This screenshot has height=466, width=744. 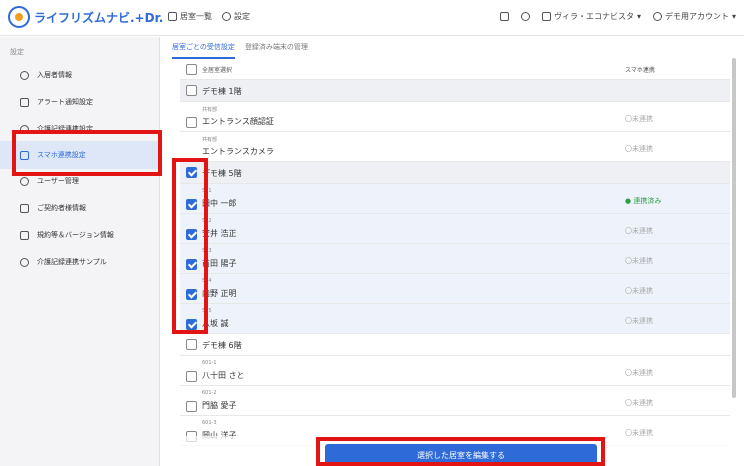 I want to click on chat-icon, so click(x=504, y=16).